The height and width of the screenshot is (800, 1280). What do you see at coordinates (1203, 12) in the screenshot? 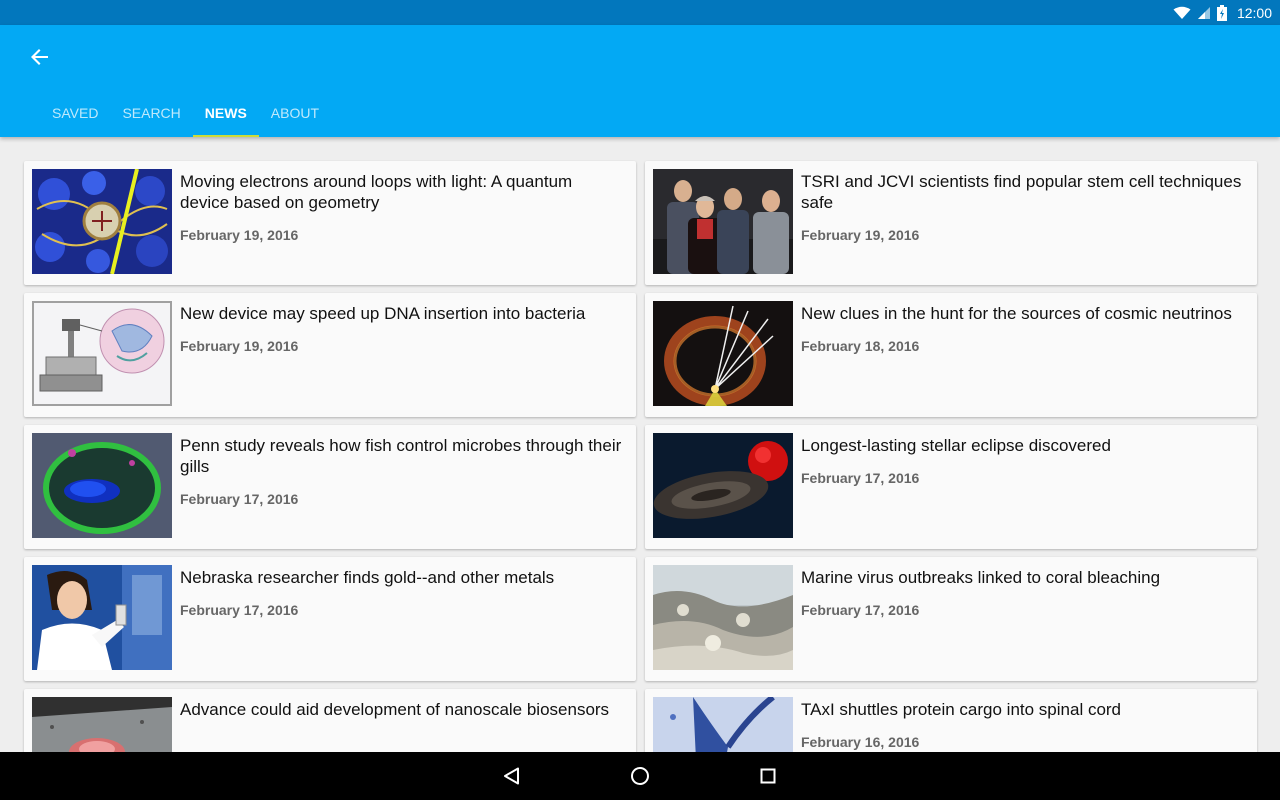
I see `signal-icon` at bounding box center [1203, 12].